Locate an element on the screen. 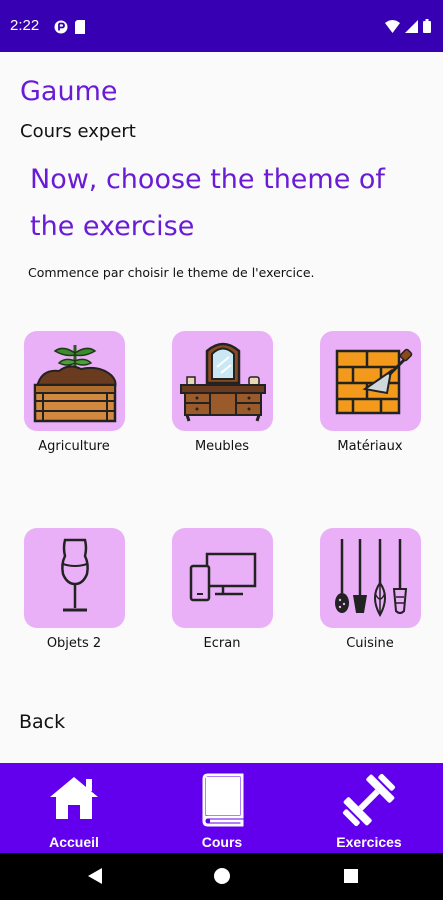  nav-item-accueil: Accueil is located at coordinates (74, 808).